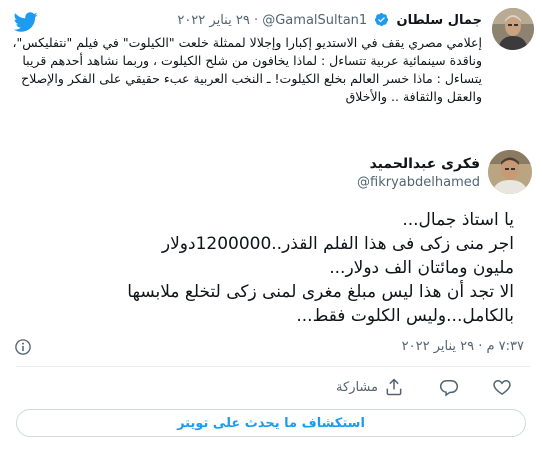  Describe the element at coordinates (314, 20) in the screenshot. I see `author-handle: @GamalSultan1` at that location.